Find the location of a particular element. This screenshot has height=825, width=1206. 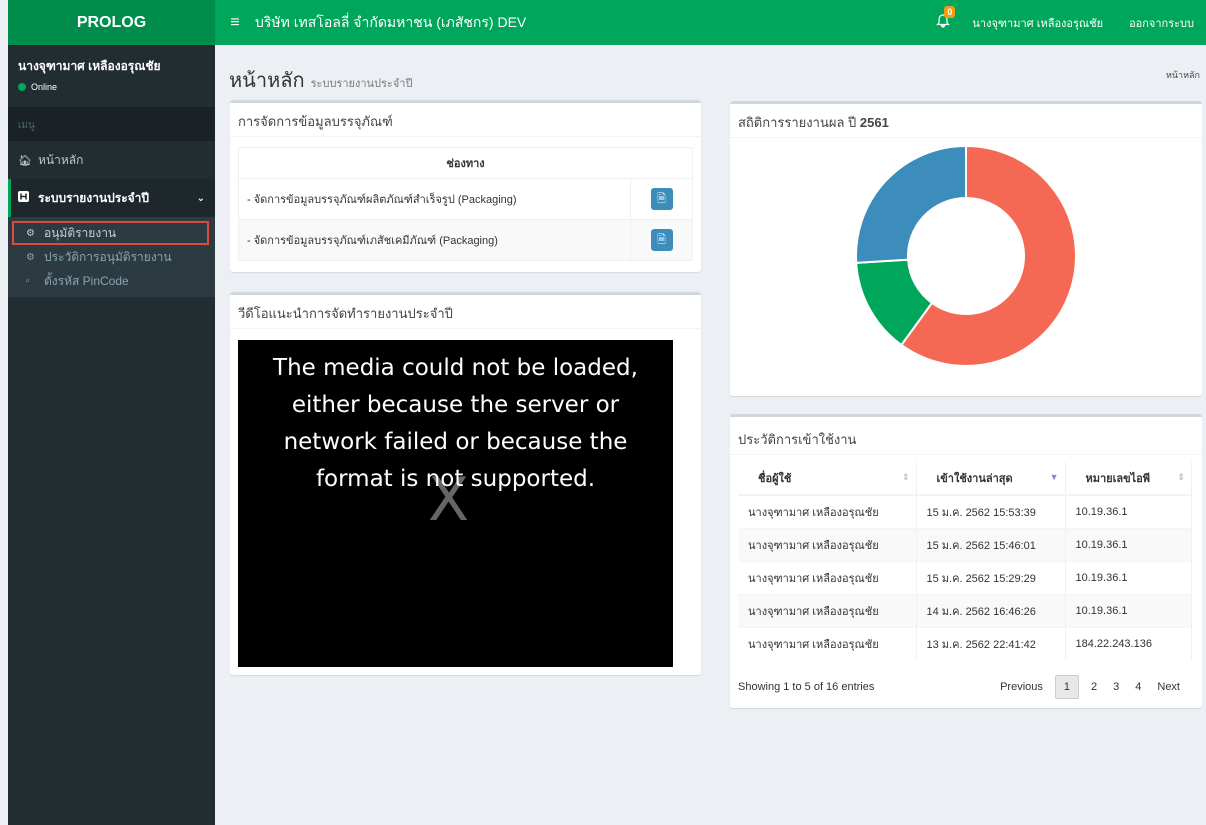

pager-page-1: 1 is located at coordinates (1066, 687).